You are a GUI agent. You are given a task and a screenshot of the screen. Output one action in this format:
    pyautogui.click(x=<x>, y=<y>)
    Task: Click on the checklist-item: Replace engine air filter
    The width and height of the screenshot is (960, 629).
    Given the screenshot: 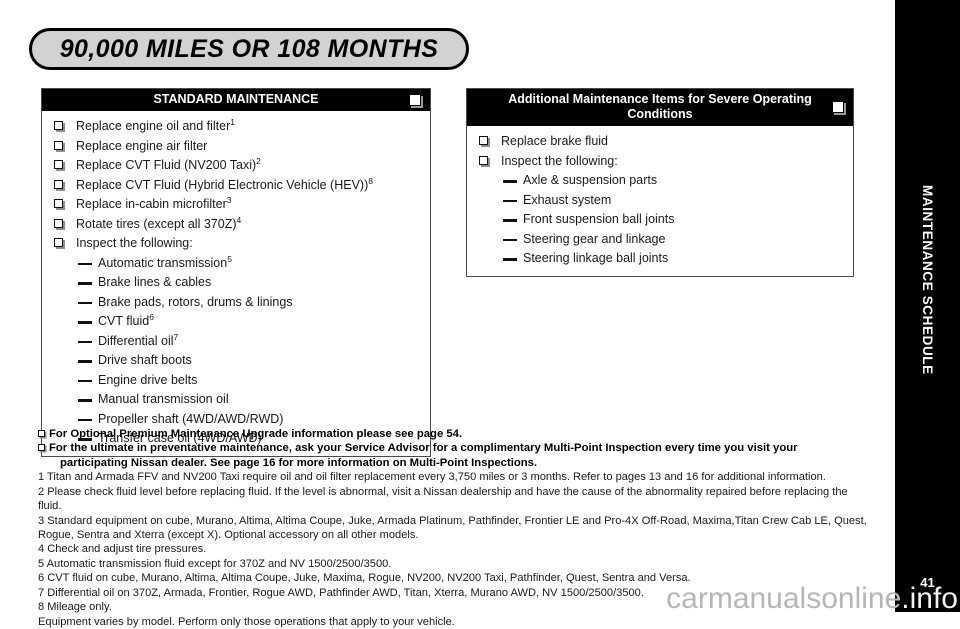 What is the action you would take?
    pyautogui.click(x=236, y=146)
    